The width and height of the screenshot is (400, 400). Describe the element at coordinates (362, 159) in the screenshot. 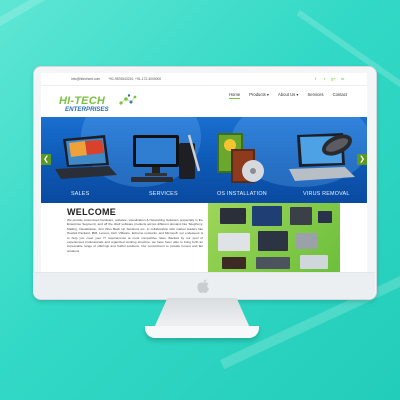

I see `slider-next-button: ❯` at that location.